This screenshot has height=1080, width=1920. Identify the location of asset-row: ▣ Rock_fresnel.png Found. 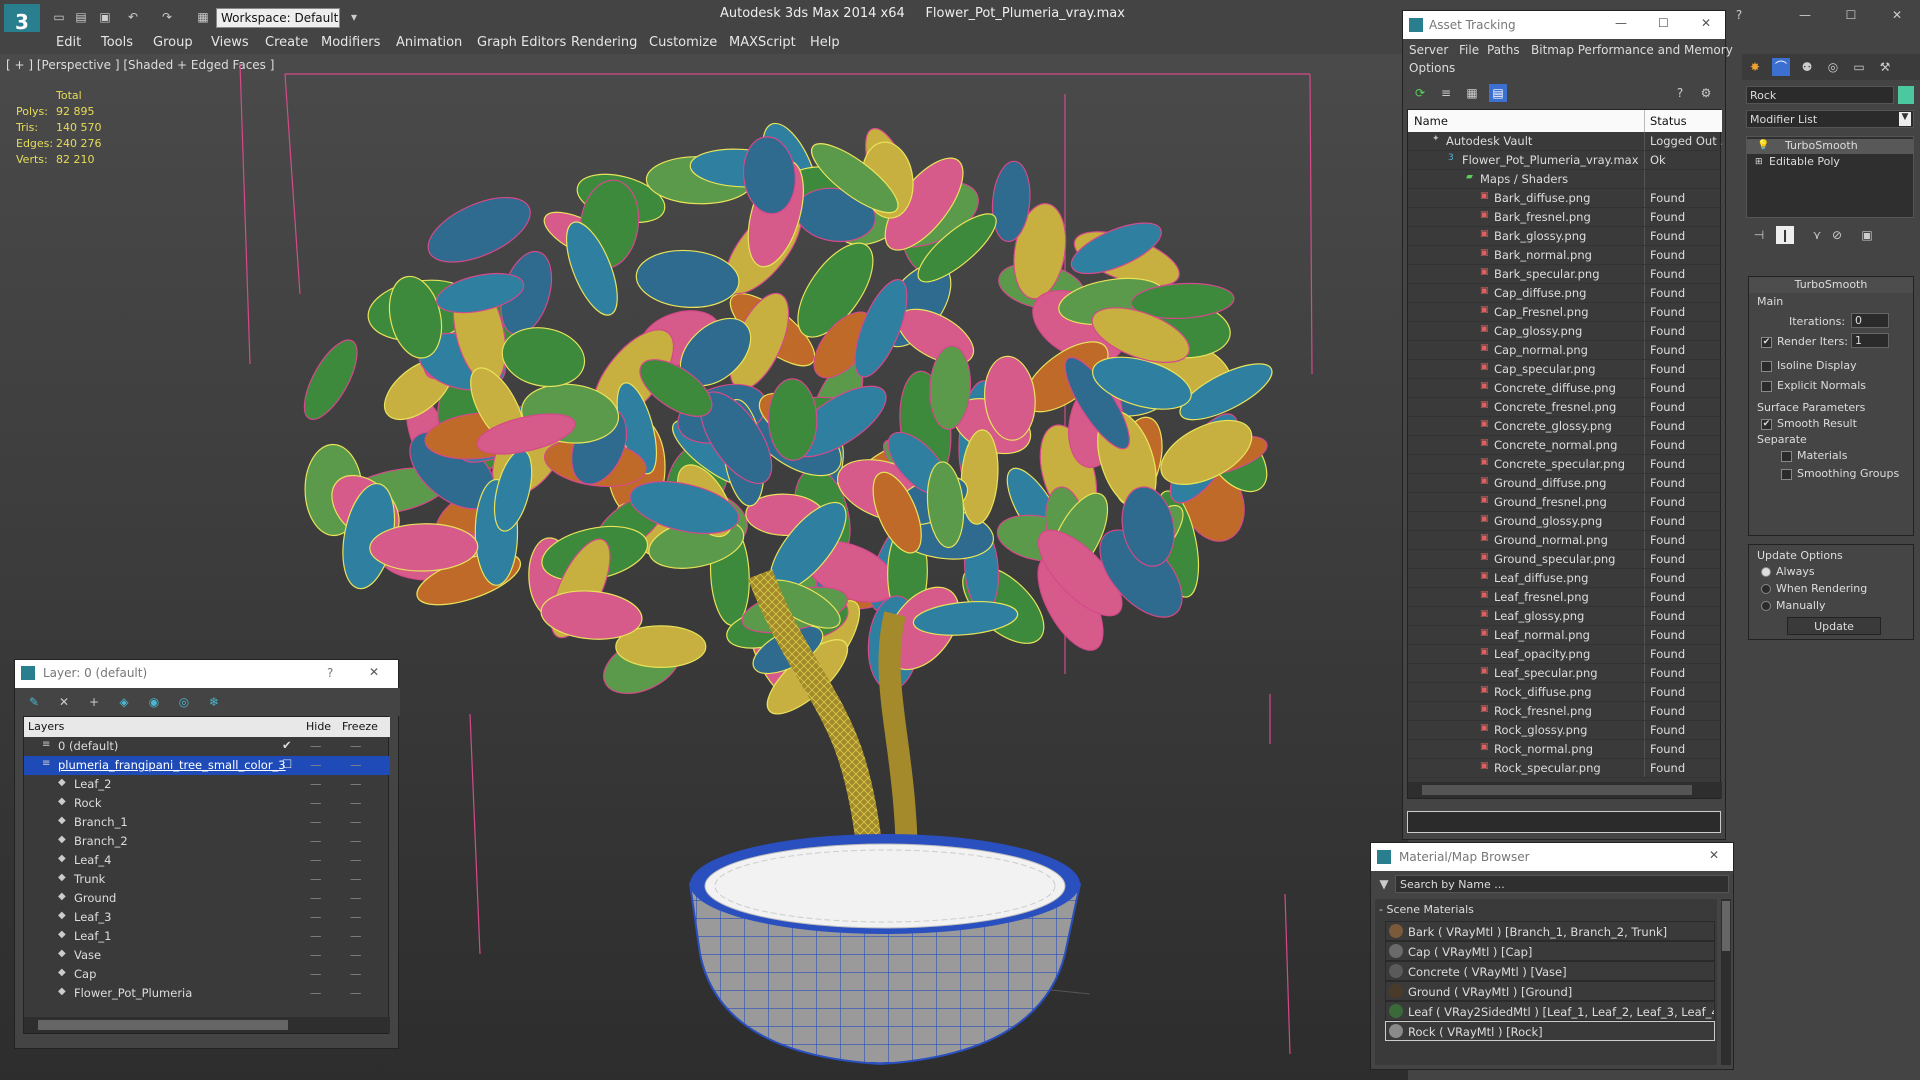
(1565, 711).